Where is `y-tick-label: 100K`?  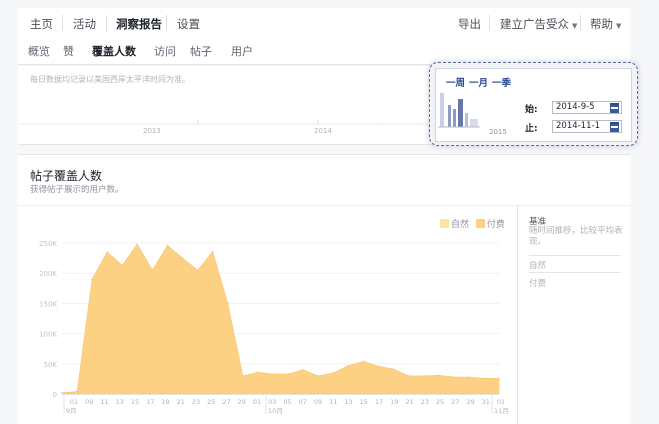 y-tick-label: 100K is located at coordinates (48, 335).